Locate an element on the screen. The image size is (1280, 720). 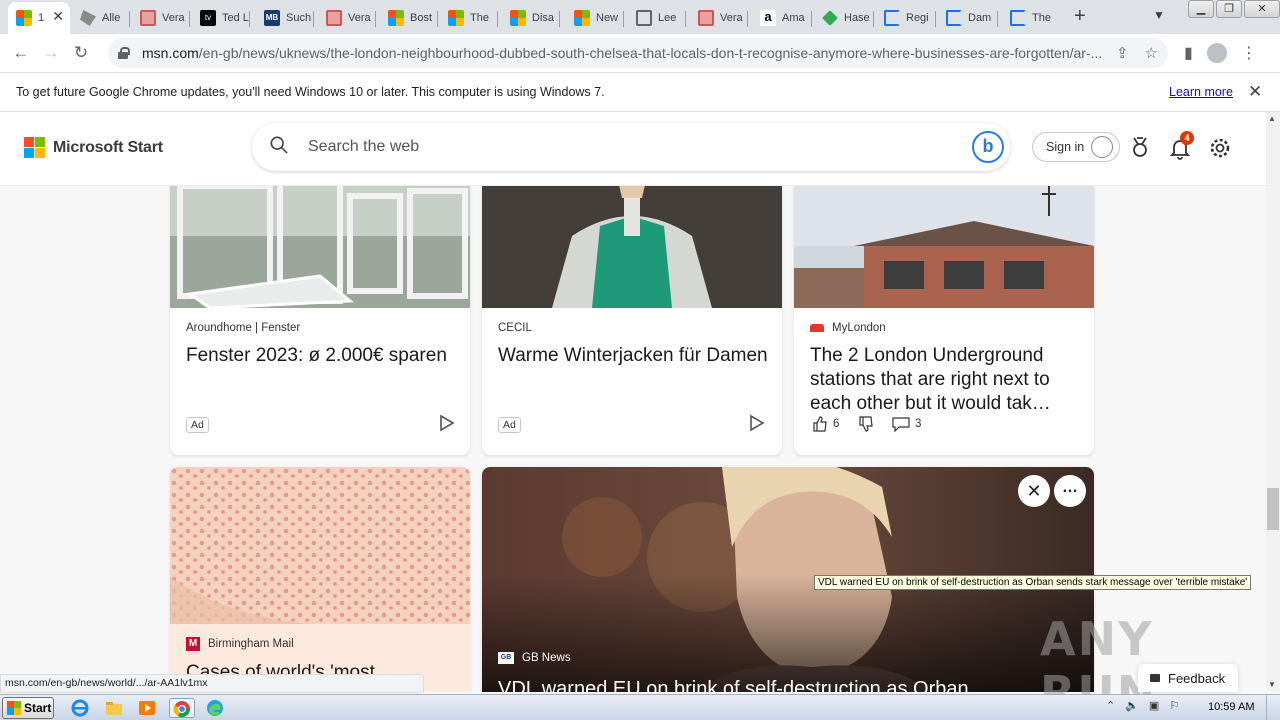
search-box: b is located at coordinates (631, 147).